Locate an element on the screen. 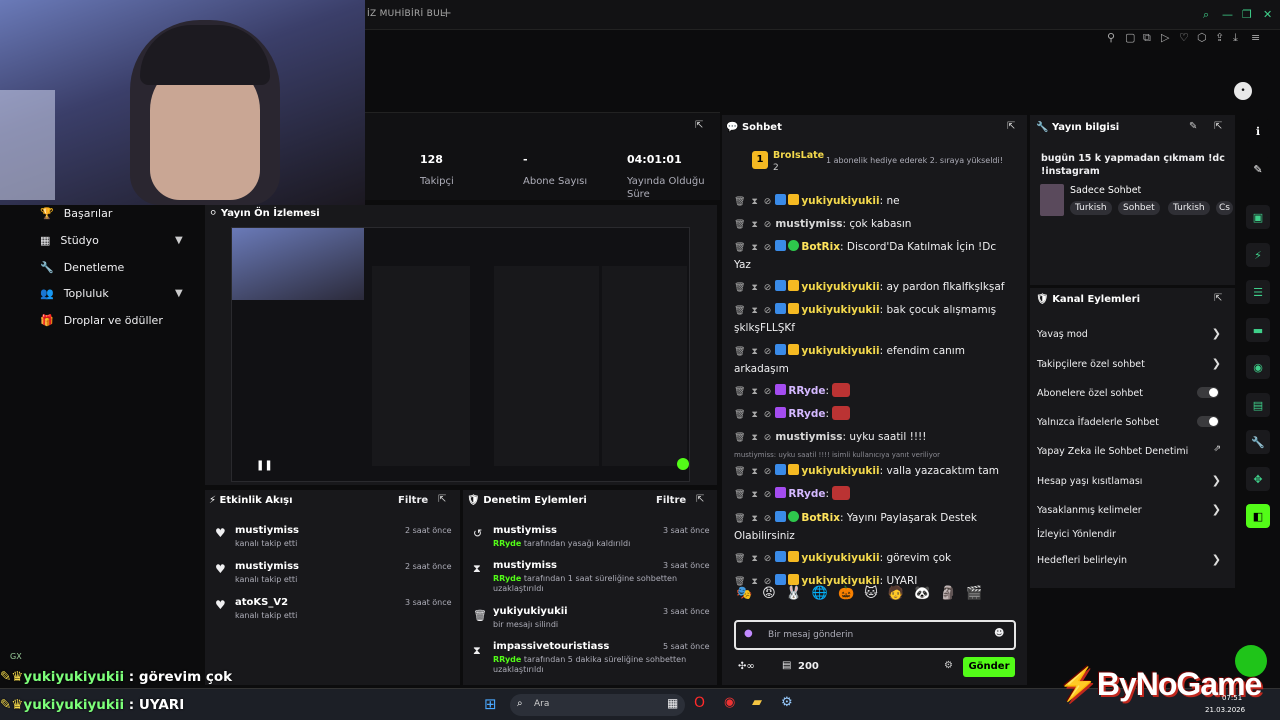 Image resolution: width=1280 pixels, height=720 pixels. cube-icon: ⬡ is located at coordinates (1202, 37).